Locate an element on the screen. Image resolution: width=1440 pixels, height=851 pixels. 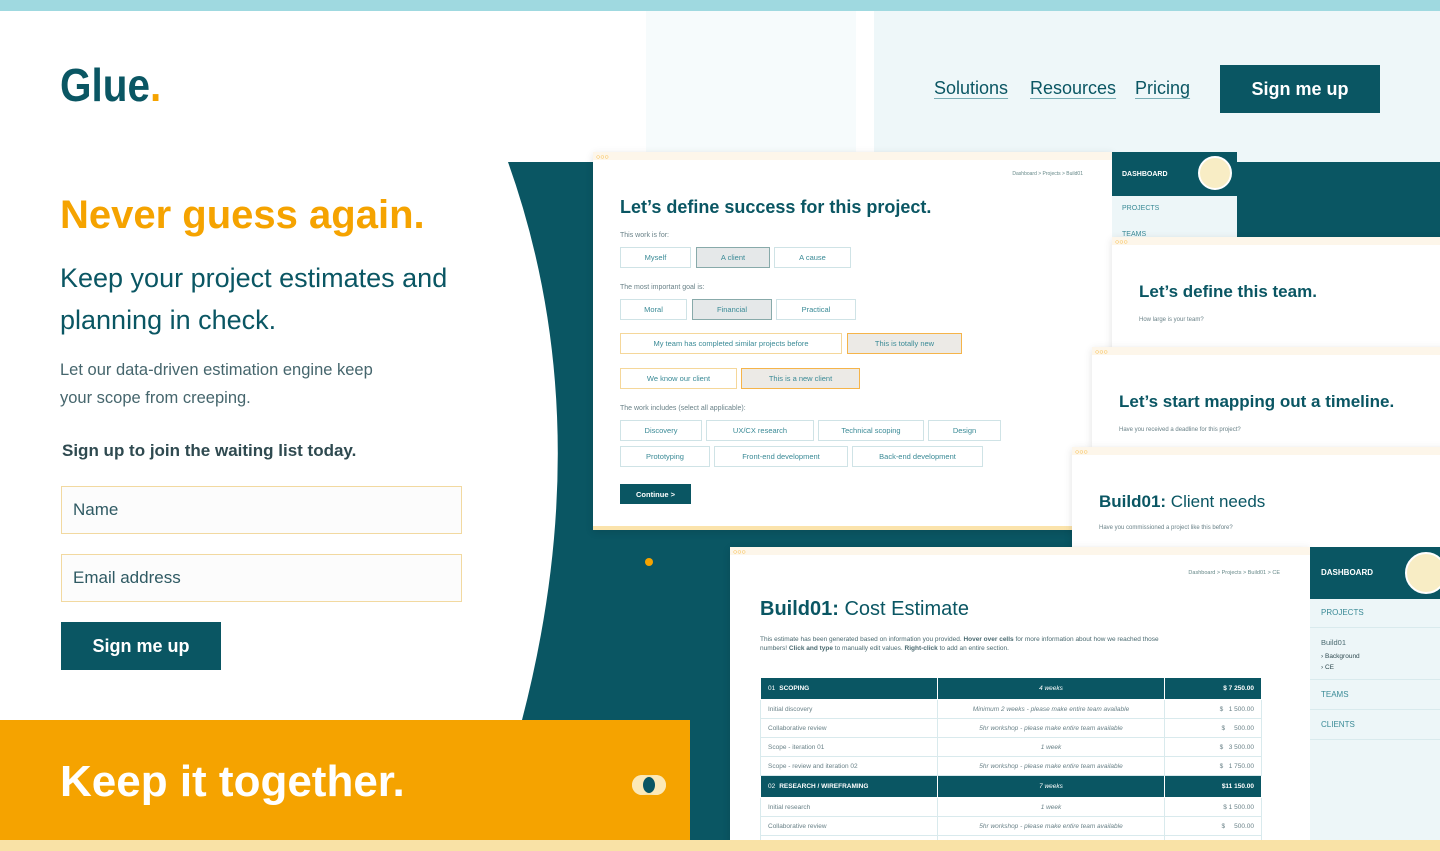
task-cell: Initial research is located at coordinates (849, 807).